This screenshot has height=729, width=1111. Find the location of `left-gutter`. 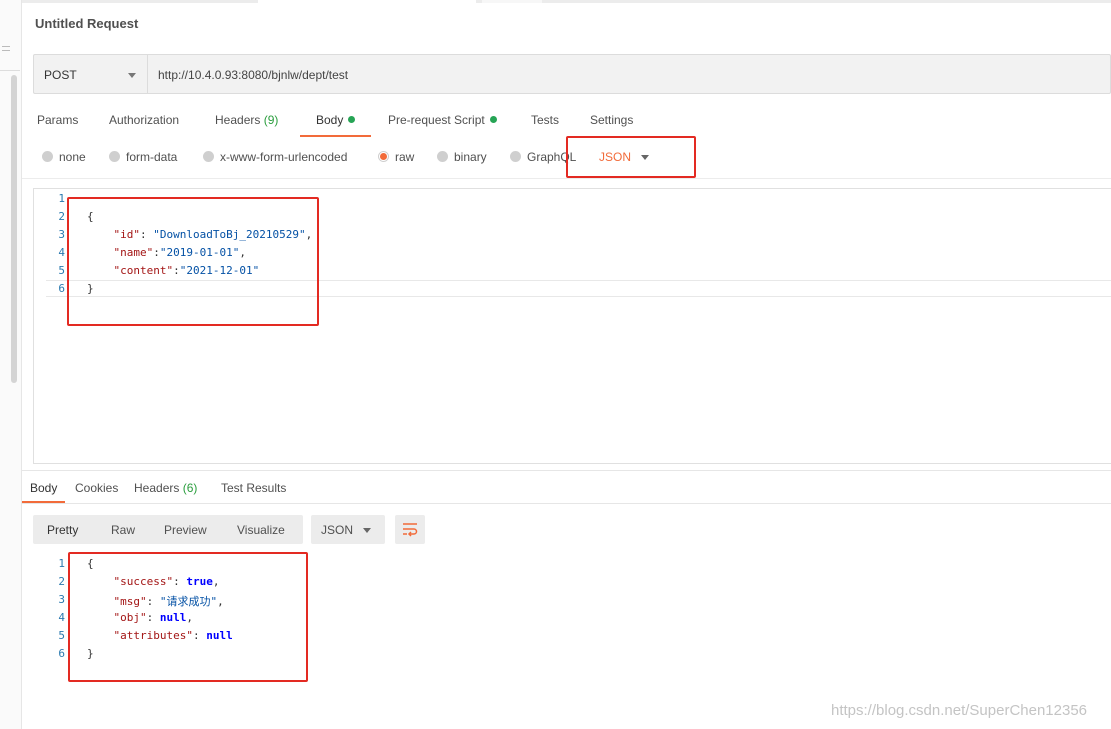

left-gutter is located at coordinates (11, 364).